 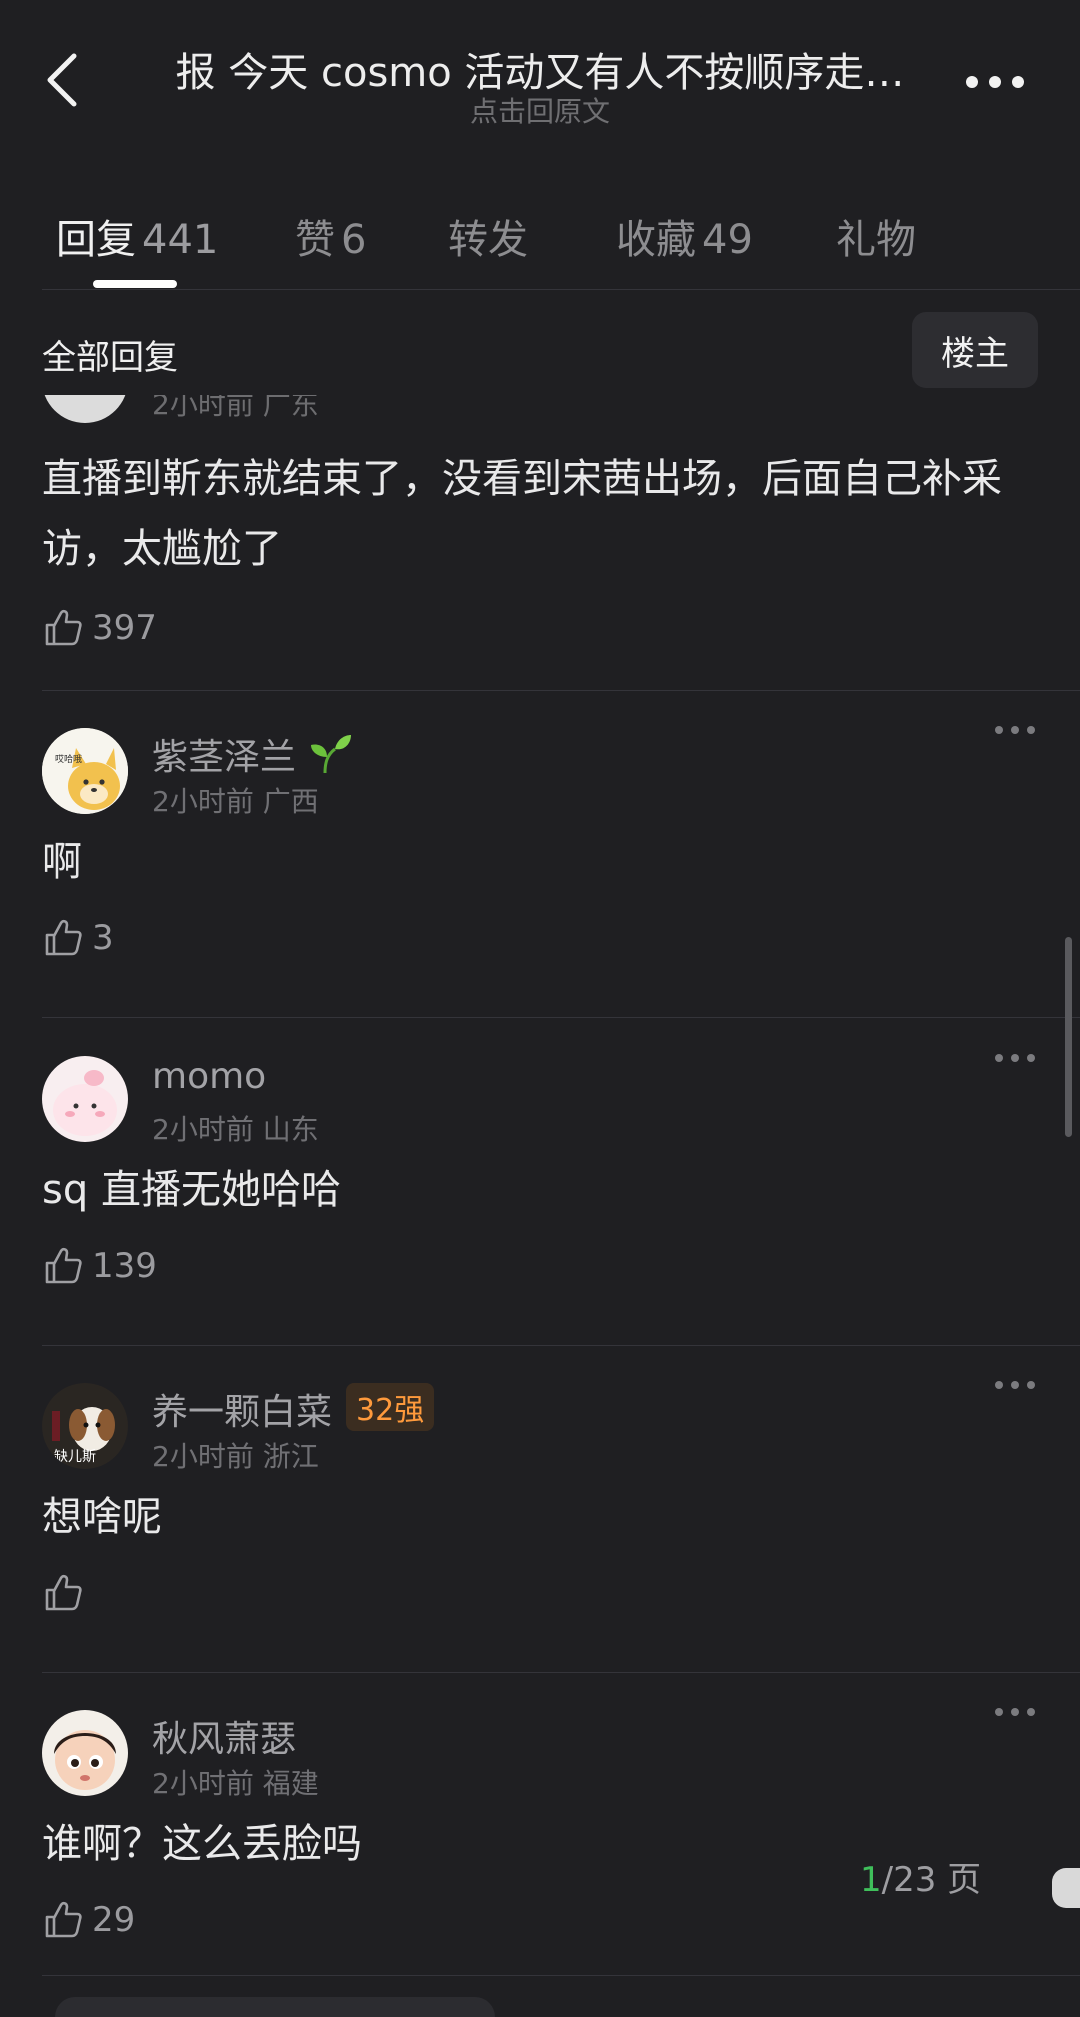 I want to click on username: 秋风萧瑟, so click(x=224, y=1736).